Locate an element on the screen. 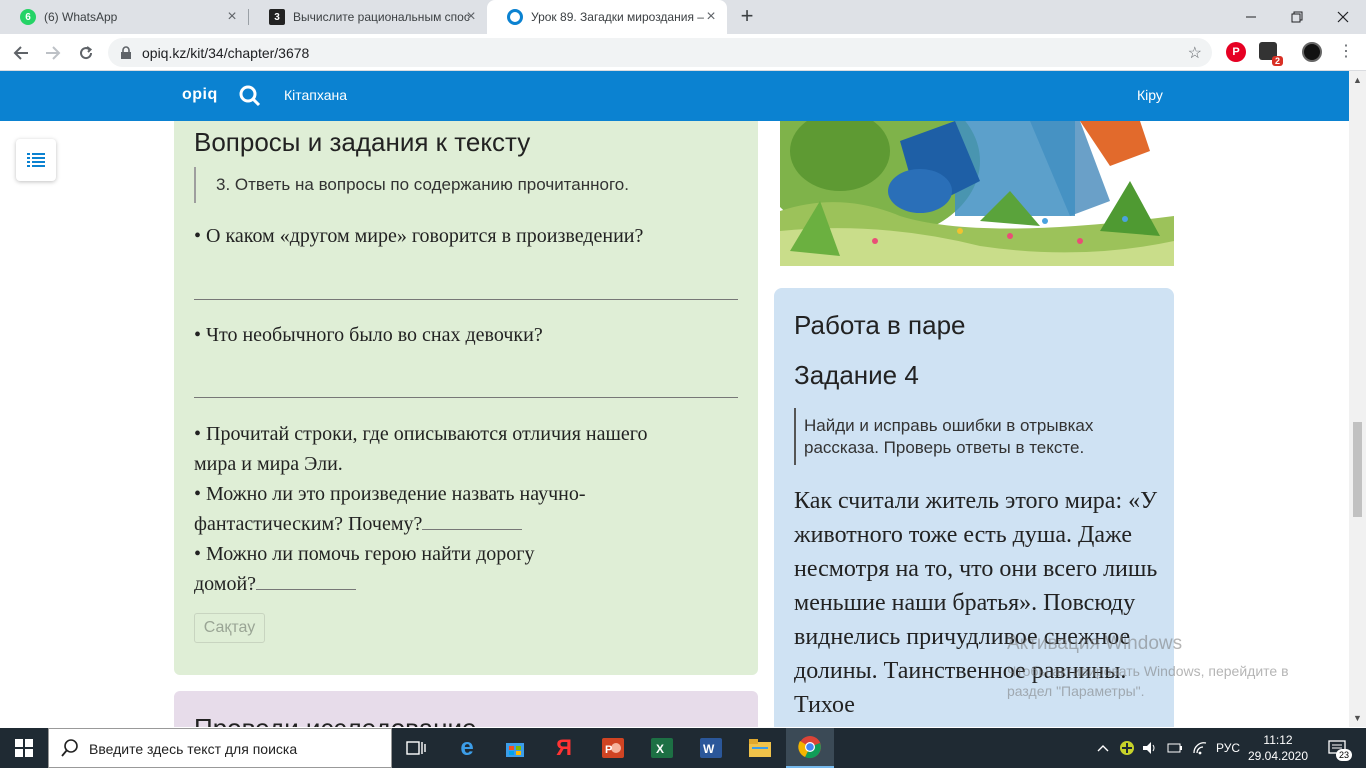 The image size is (1366, 768). restore-icon is located at coordinates (1297, 17).